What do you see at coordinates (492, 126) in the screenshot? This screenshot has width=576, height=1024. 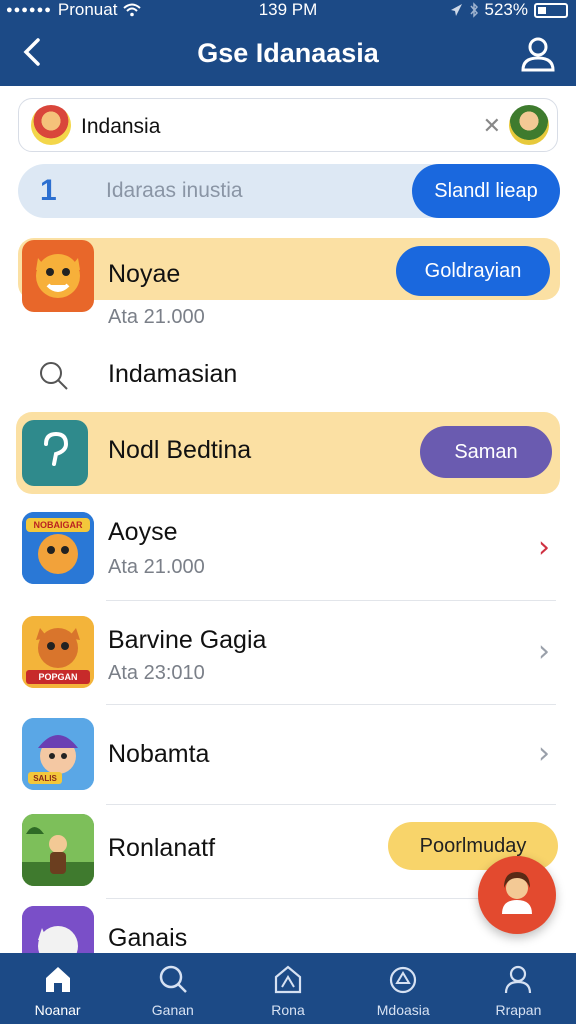 I see `clear-icon: ✕` at bounding box center [492, 126].